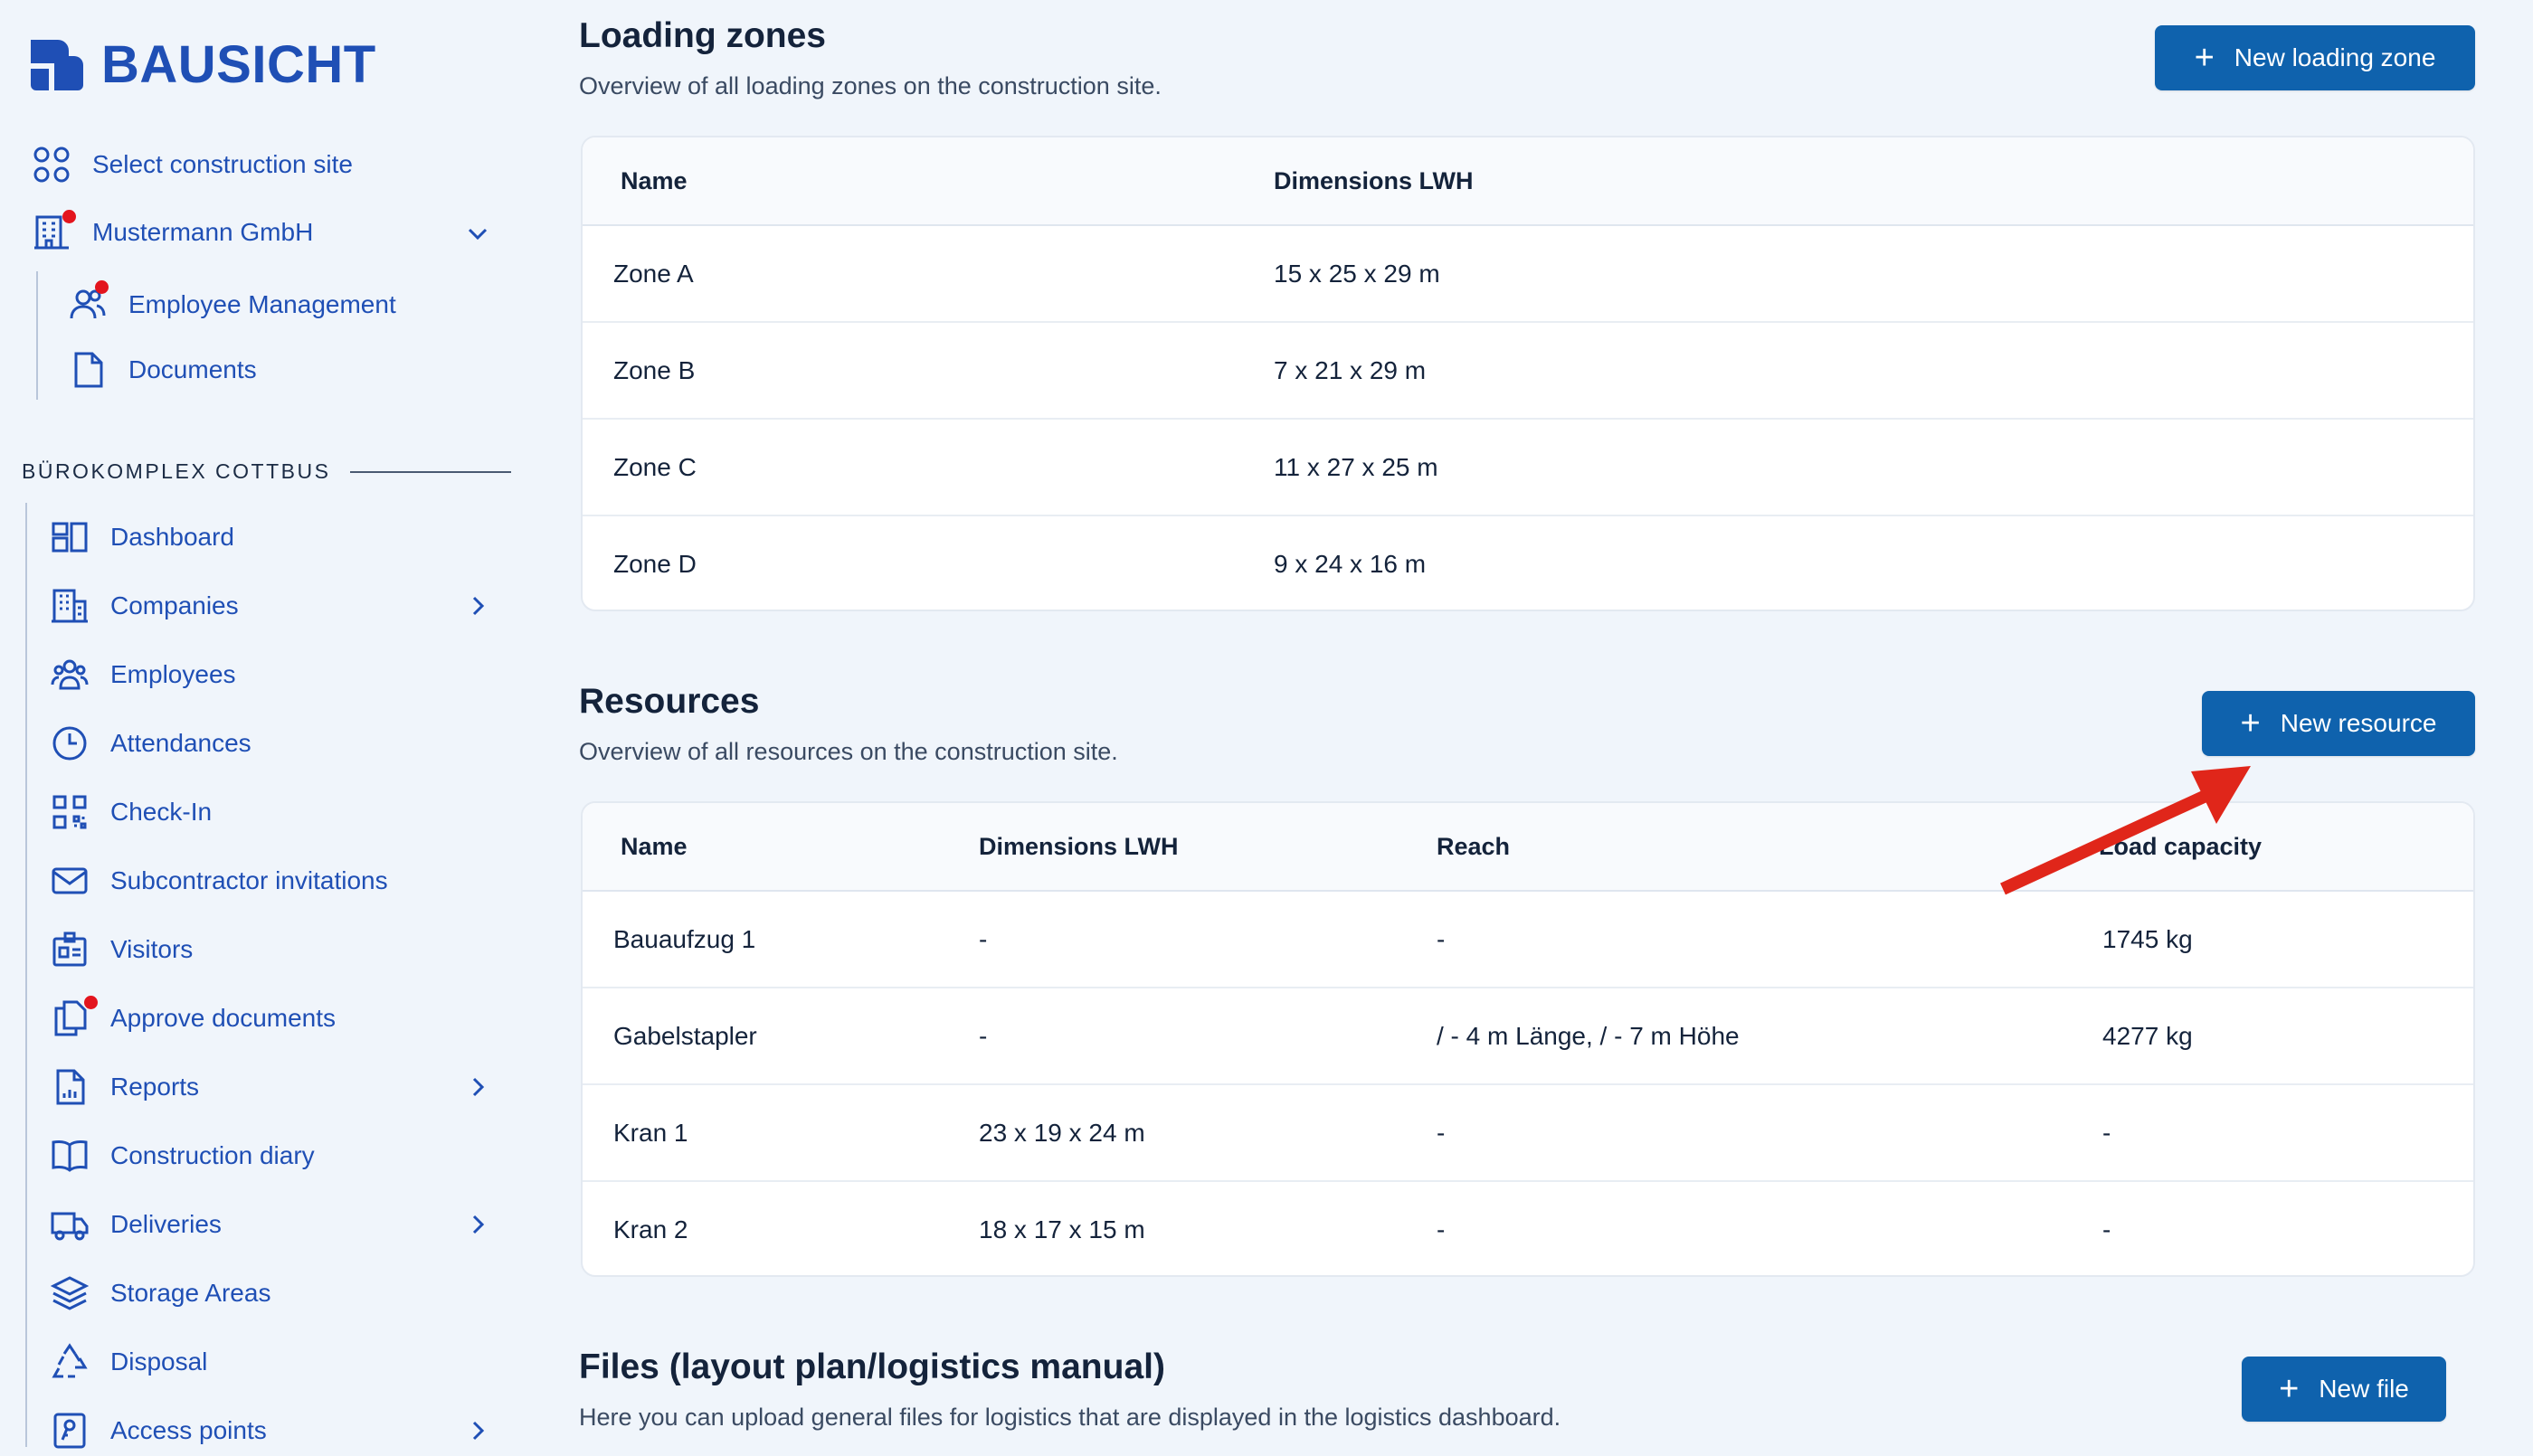 The width and height of the screenshot is (2533, 1456). I want to click on sidebar-item-storage-areas: Storage Areas, so click(160, 1293).